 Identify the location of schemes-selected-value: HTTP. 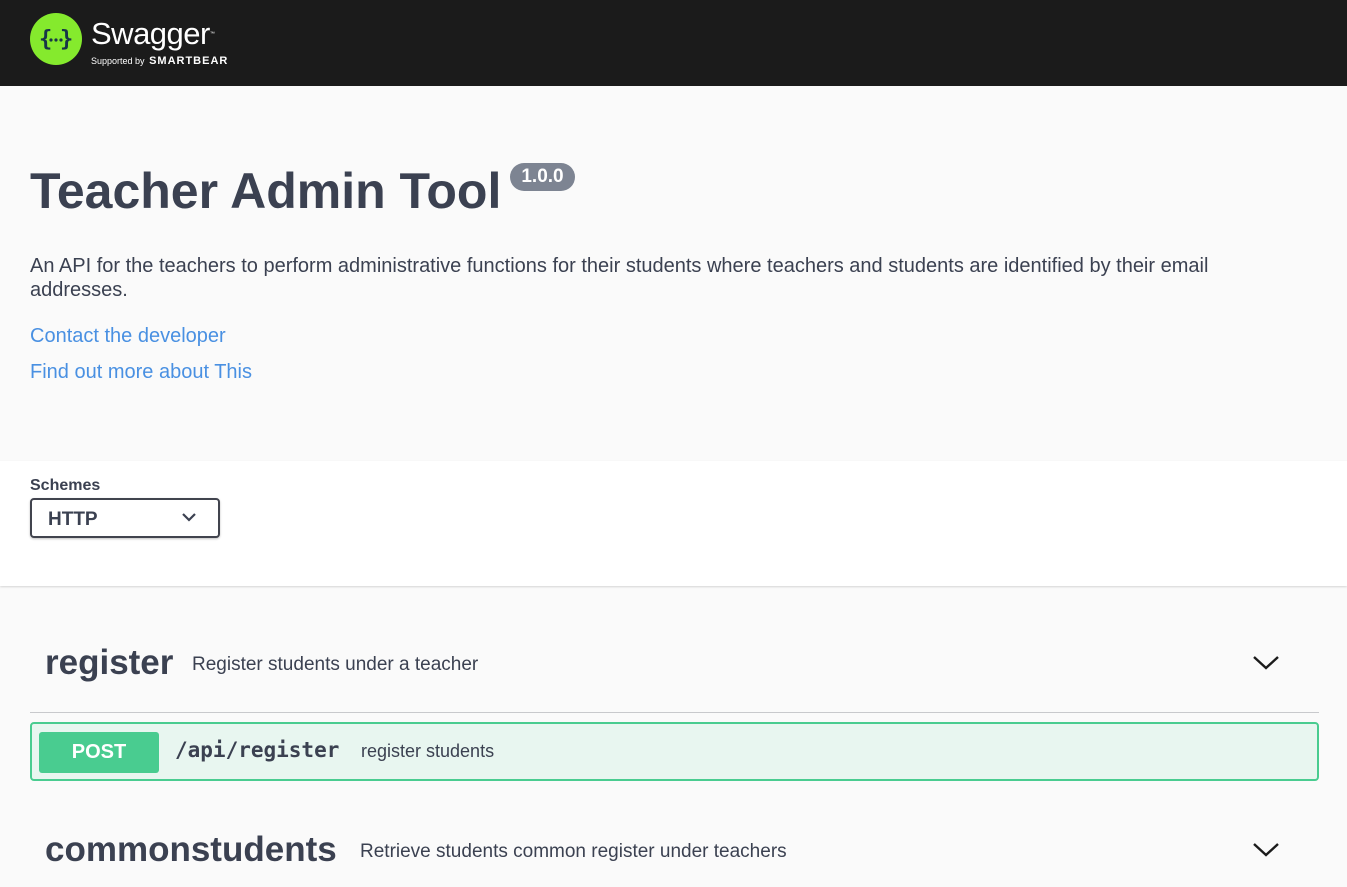
(73, 519).